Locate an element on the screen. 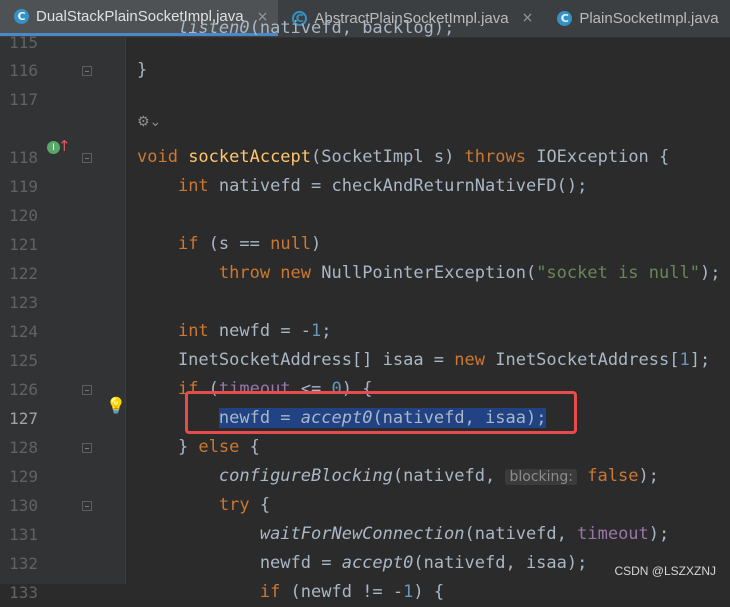  line-number: 127 is located at coordinates (23, 418).